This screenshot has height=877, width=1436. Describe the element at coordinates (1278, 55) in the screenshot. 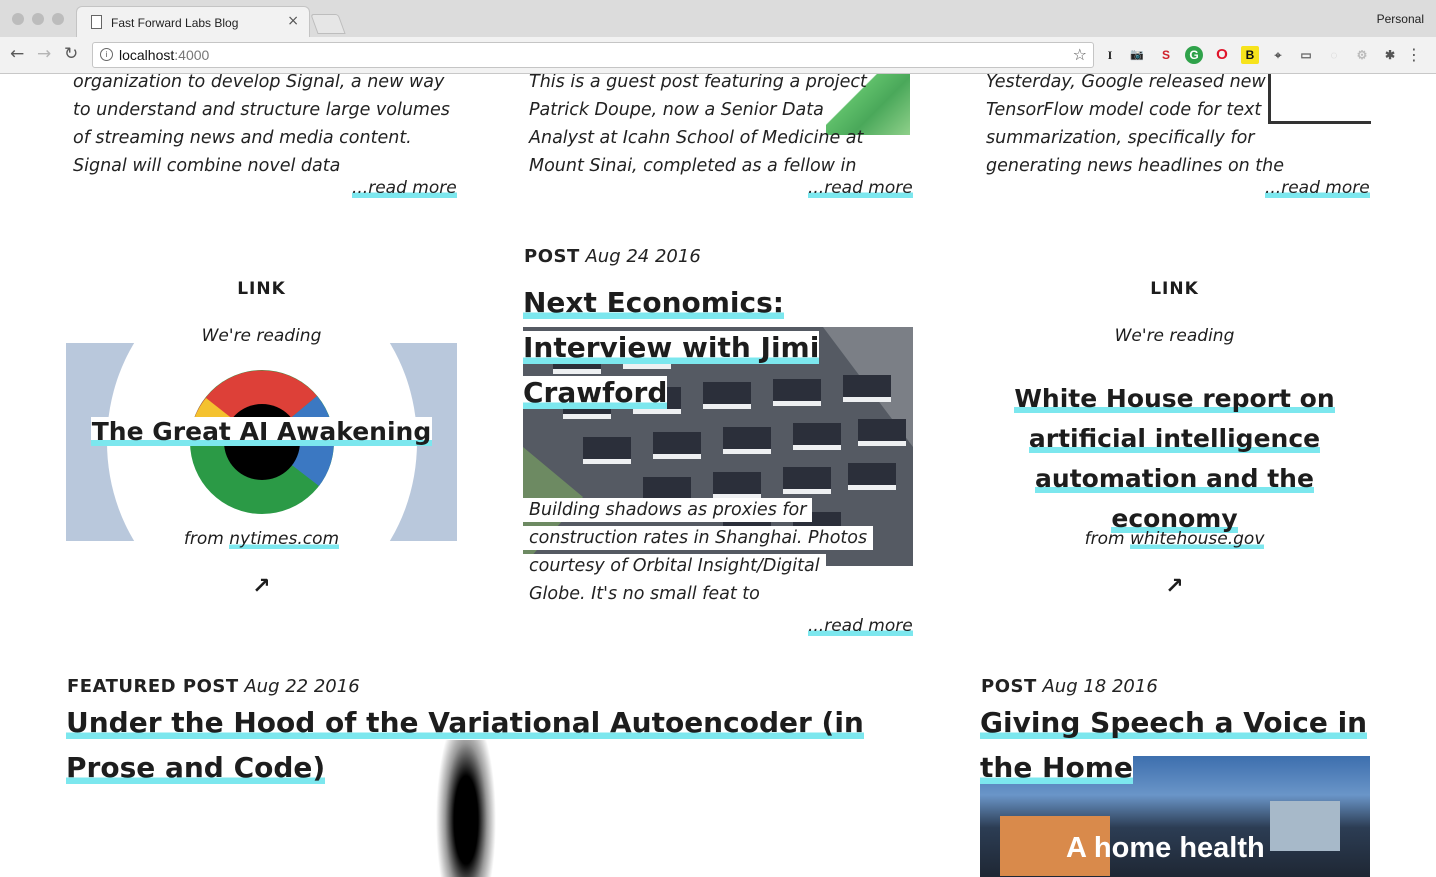

I see `picker-extension-icon: ⌖` at that location.